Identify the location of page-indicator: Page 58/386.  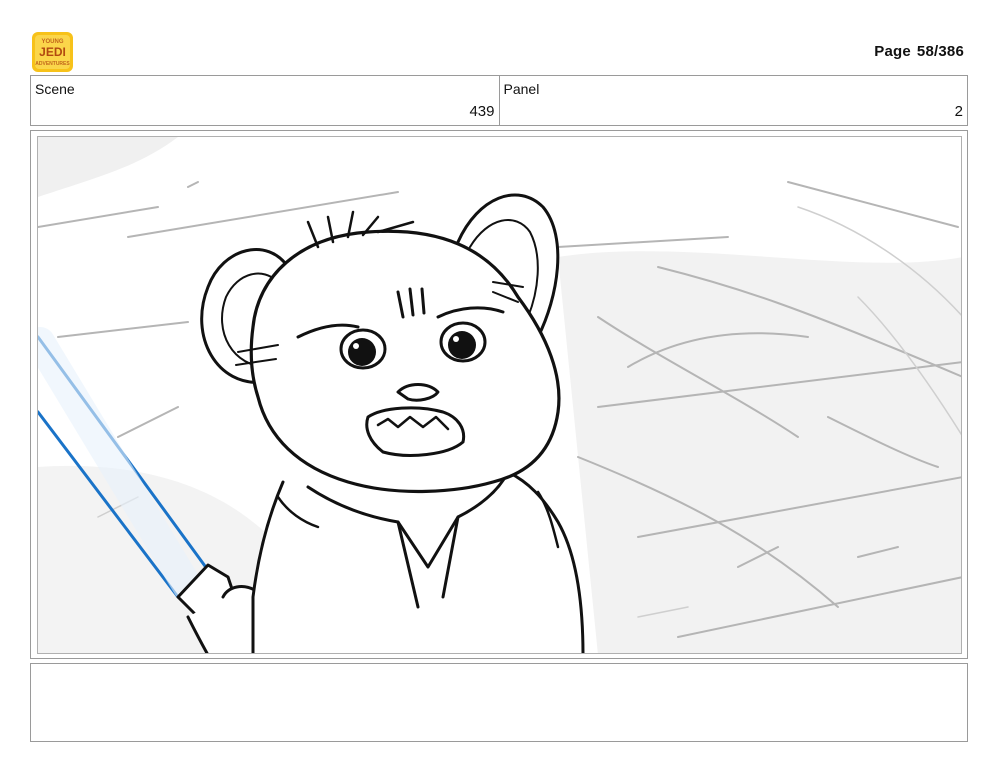
(919, 51).